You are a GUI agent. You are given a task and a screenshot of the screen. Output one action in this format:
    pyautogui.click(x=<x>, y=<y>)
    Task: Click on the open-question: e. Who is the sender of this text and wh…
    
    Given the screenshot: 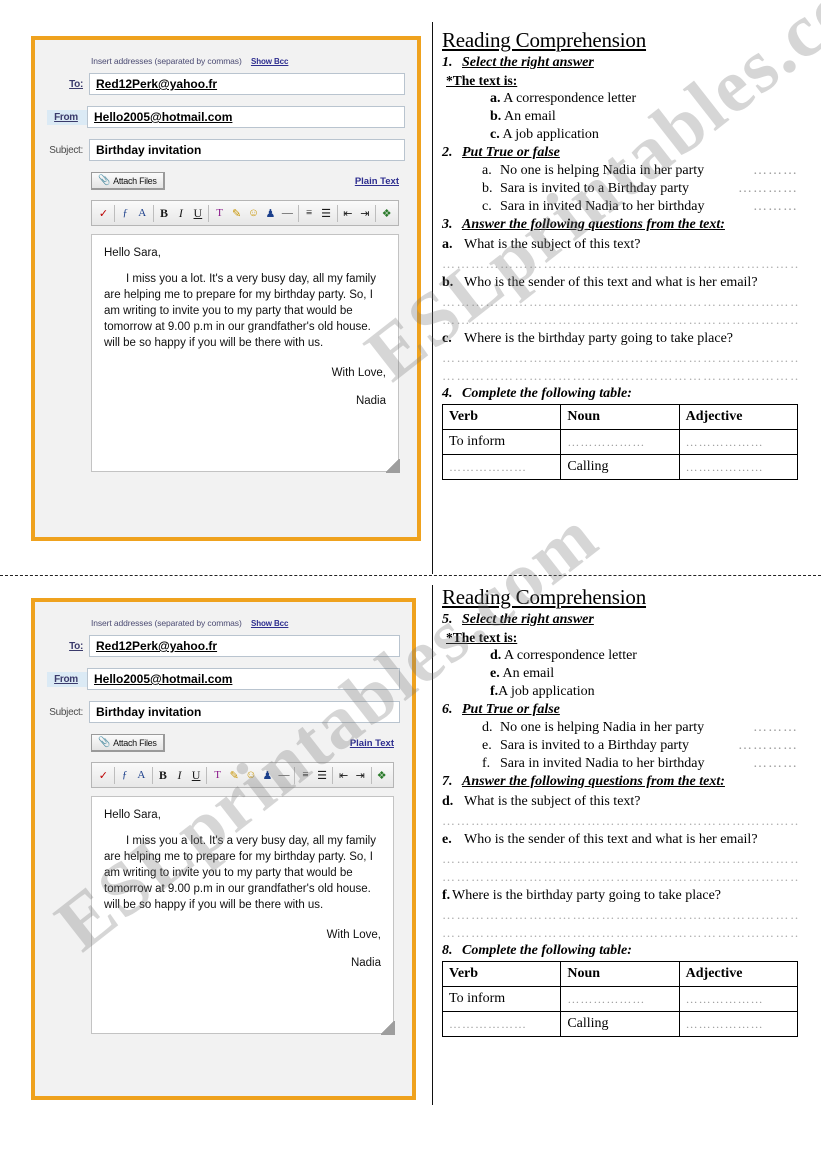 What is the action you would take?
    pyautogui.click(x=620, y=840)
    